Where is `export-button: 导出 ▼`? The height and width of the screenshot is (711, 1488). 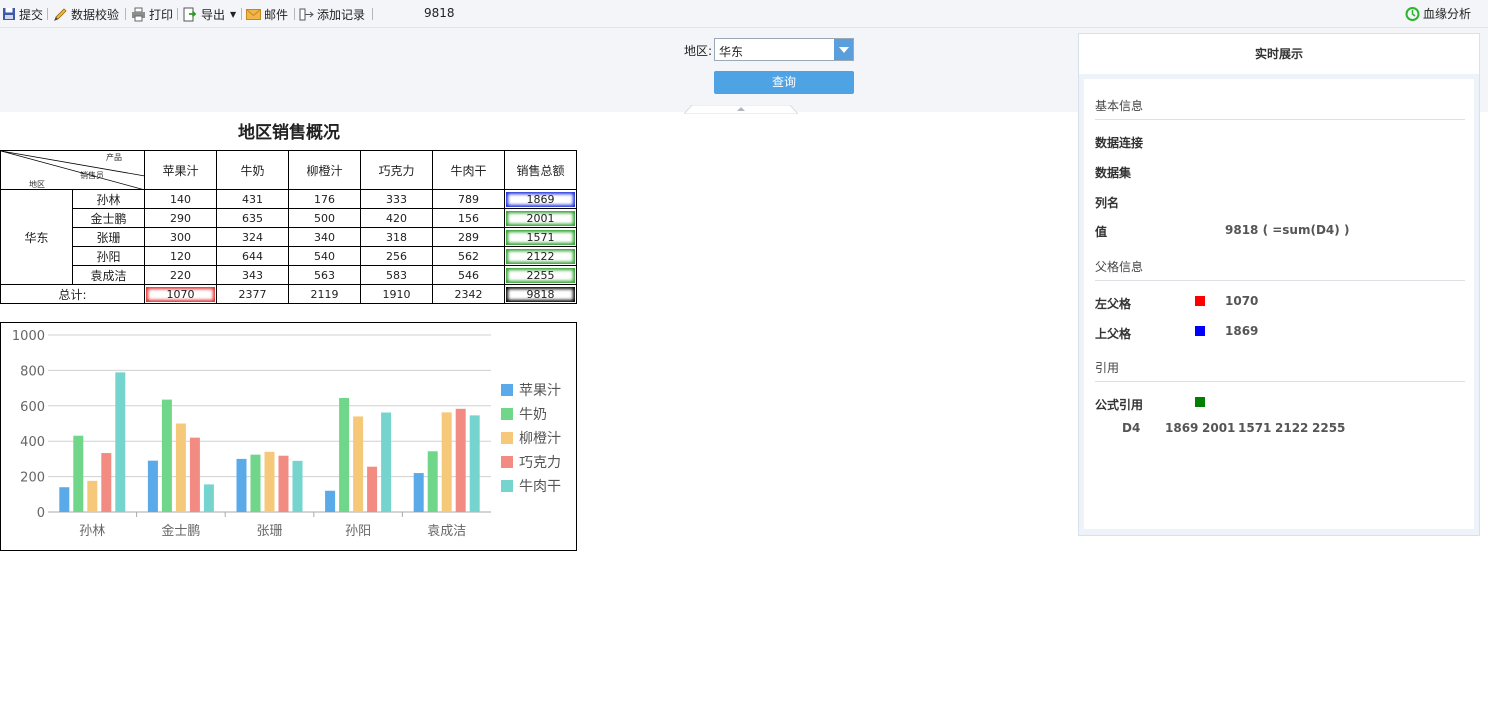
export-button: 导出 ▼ is located at coordinates (209, 14).